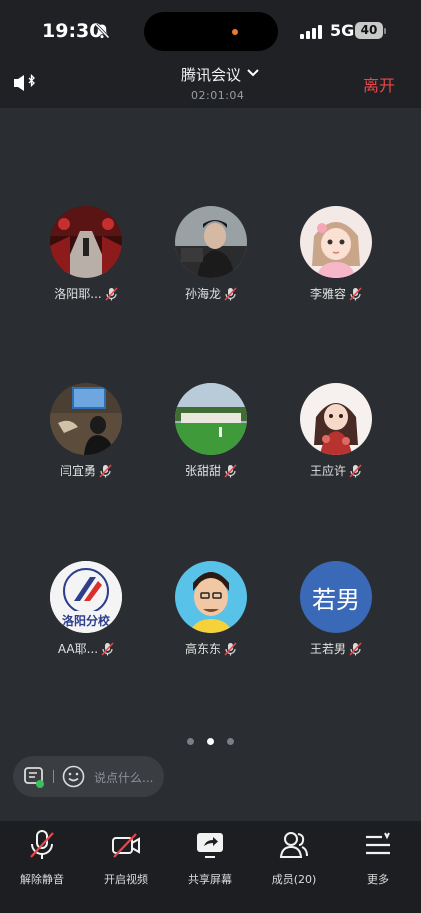  I want to click on emoji-icon, so click(73, 776).